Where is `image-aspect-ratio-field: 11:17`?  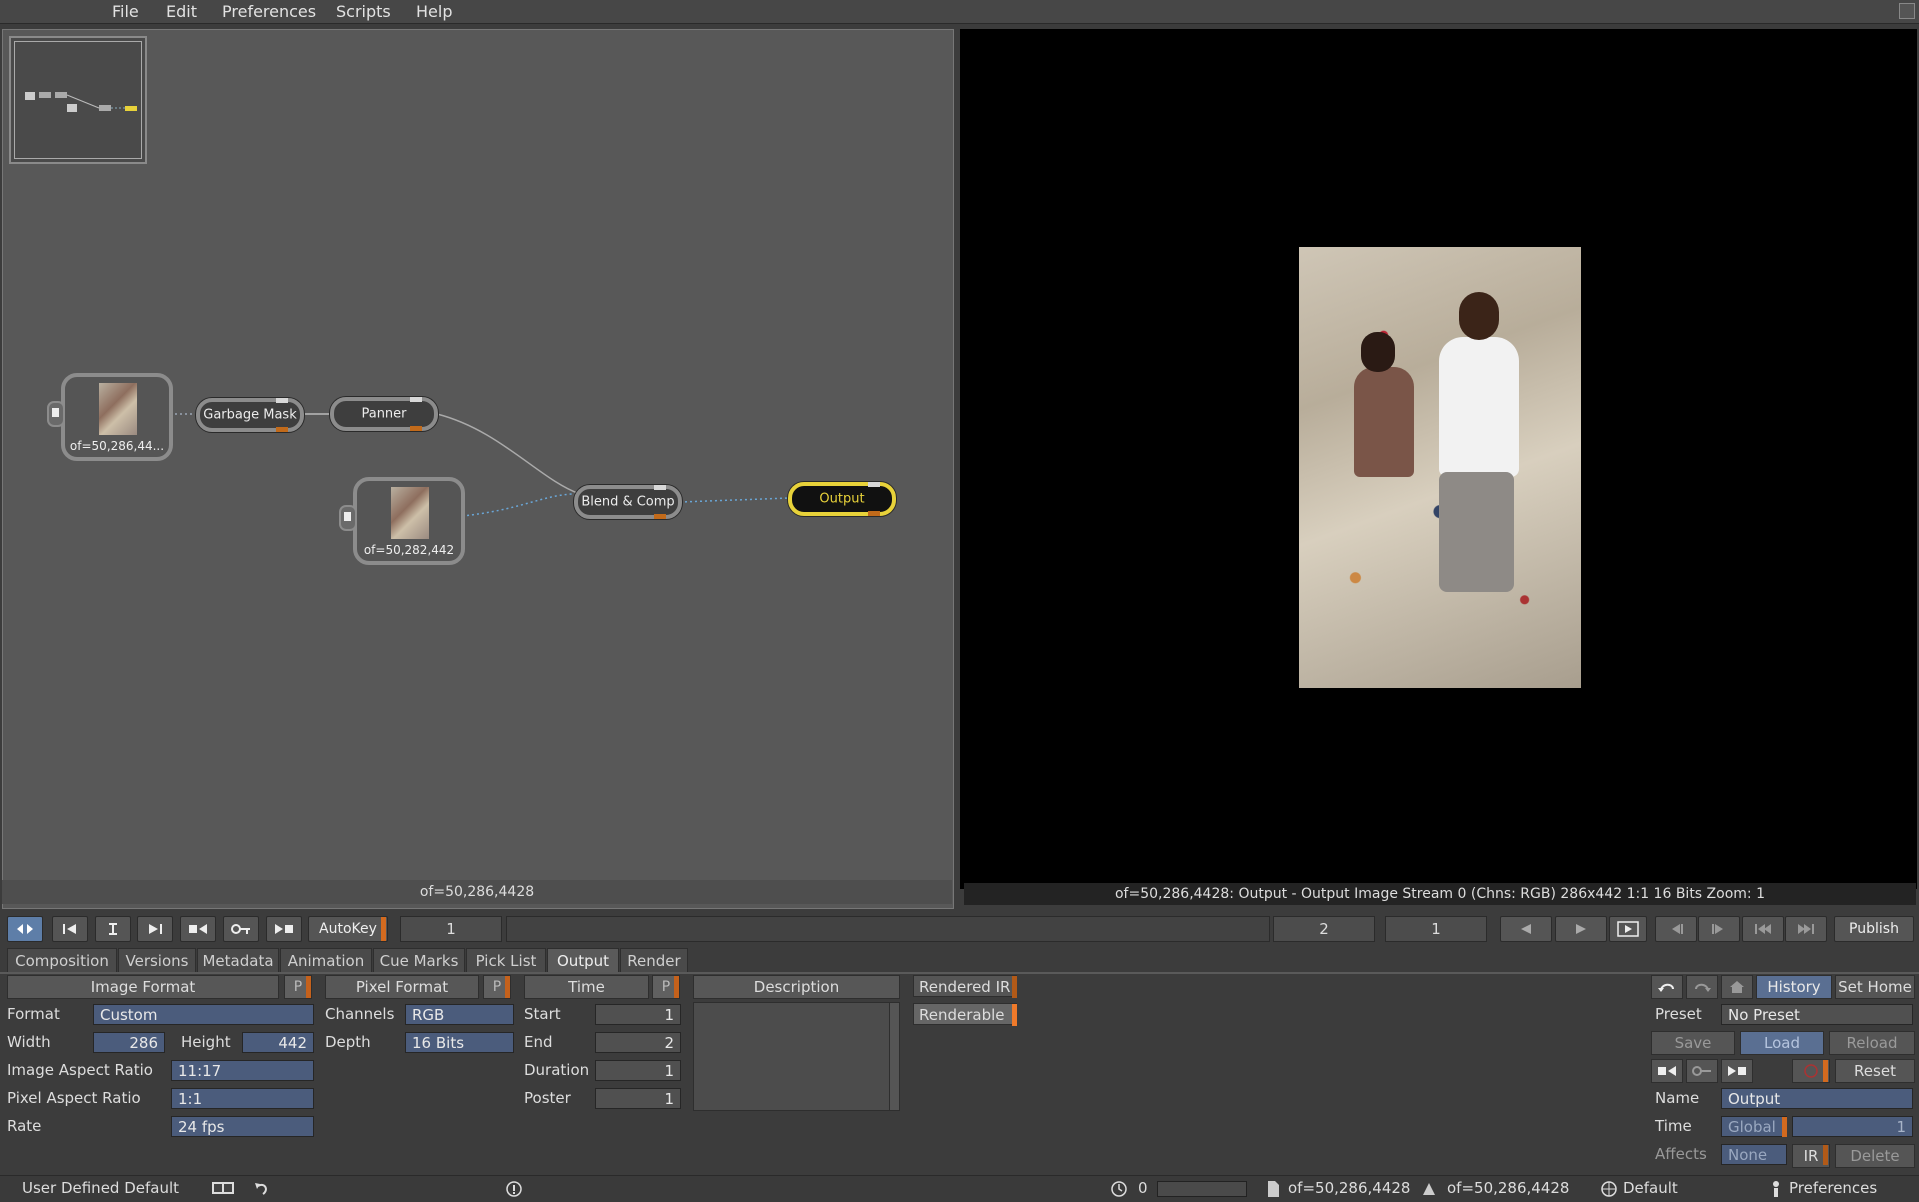
image-aspect-ratio-field: 11:17 is located at coordinates (242, 1070).